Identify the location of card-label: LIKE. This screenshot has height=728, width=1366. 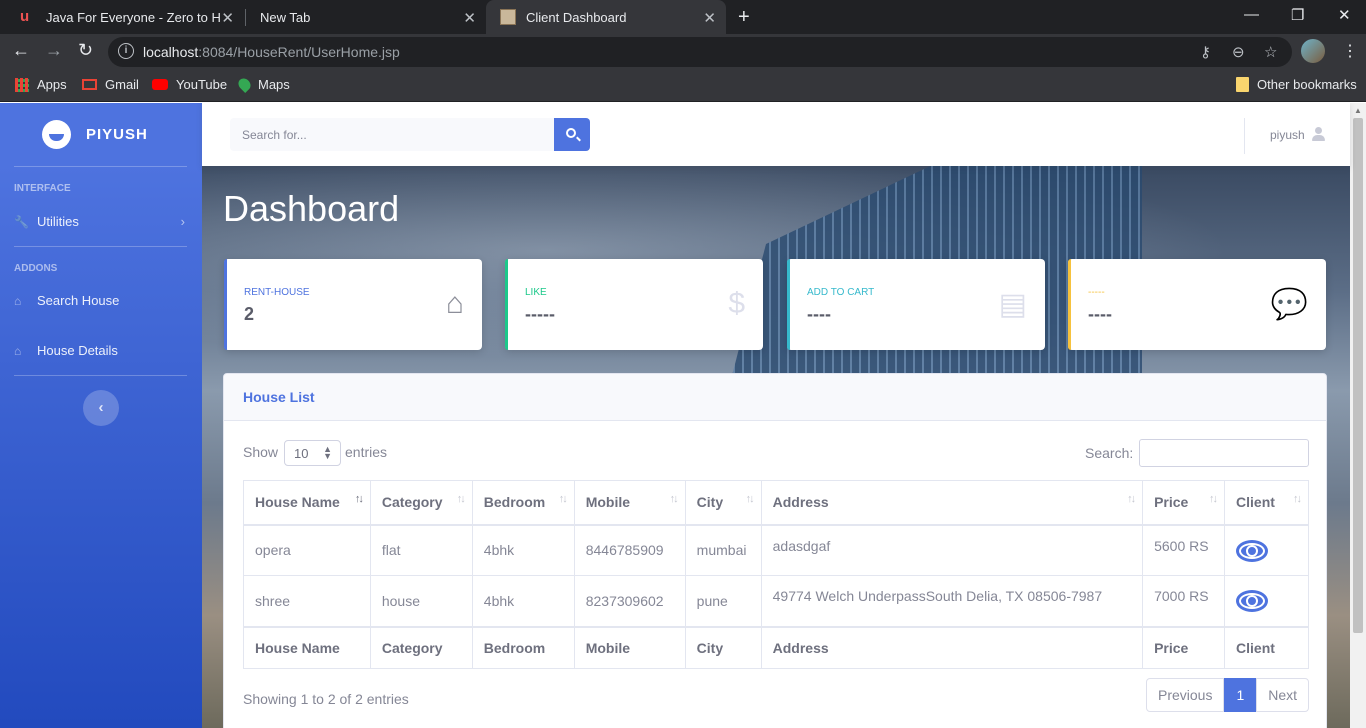
(536, 292).